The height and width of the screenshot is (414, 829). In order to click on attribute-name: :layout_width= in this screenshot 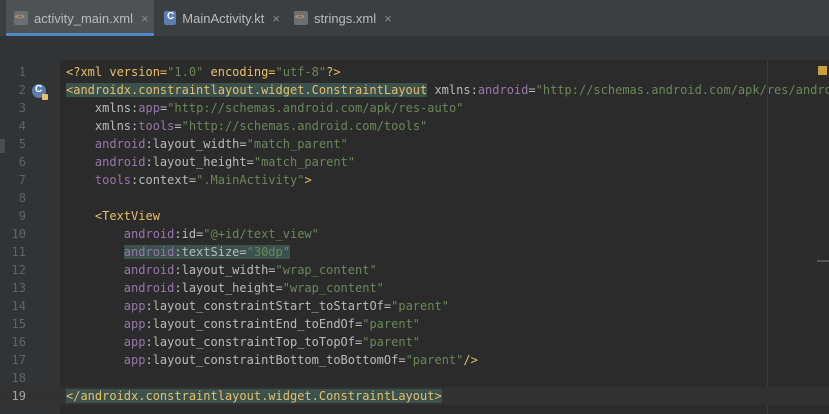, I will do `click(196, 144)`.